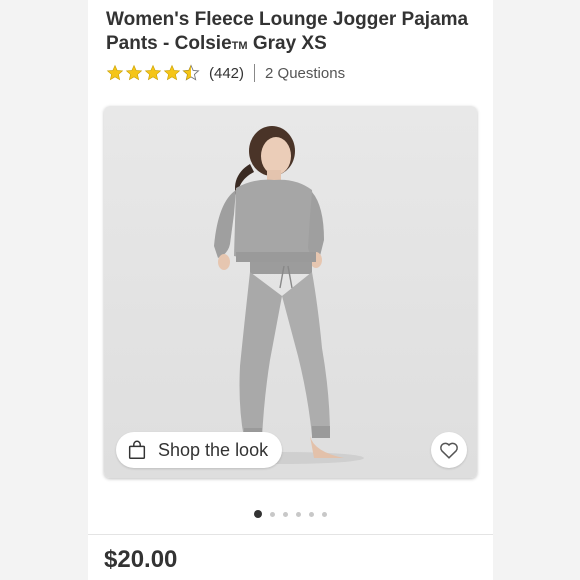 The width and height of the screenshot is (580, 580). I want to click on carousel-dots, so click(290, 514).